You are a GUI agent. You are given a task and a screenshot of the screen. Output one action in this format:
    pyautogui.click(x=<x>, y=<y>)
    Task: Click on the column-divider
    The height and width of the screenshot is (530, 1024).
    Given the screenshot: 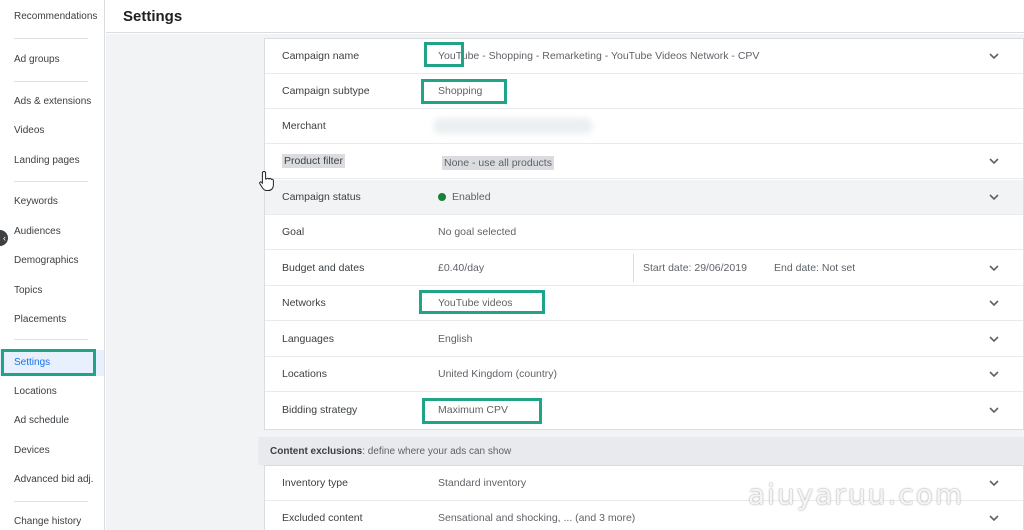 What is the action you would take?
    pyautogui.click(x=633, y=268)
    